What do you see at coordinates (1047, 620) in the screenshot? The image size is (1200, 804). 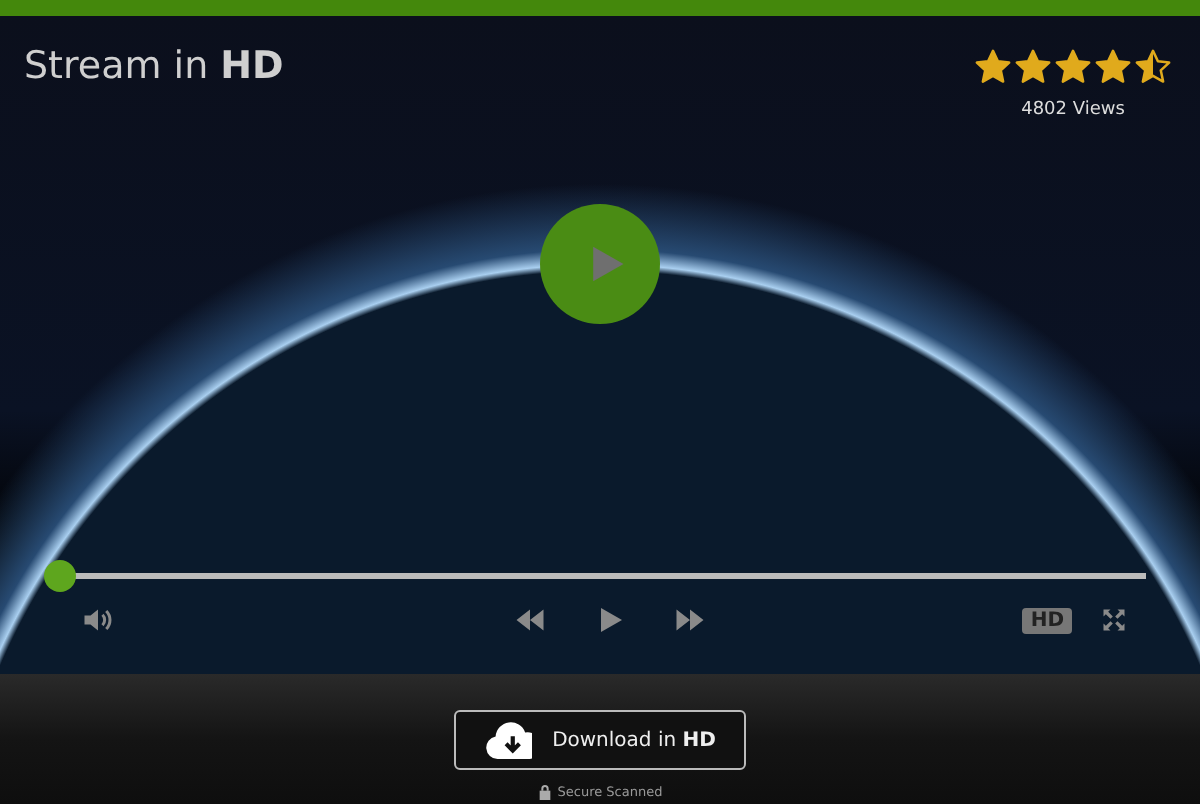 I see `quality-badge: HD` at bounding box center [1047, 620].